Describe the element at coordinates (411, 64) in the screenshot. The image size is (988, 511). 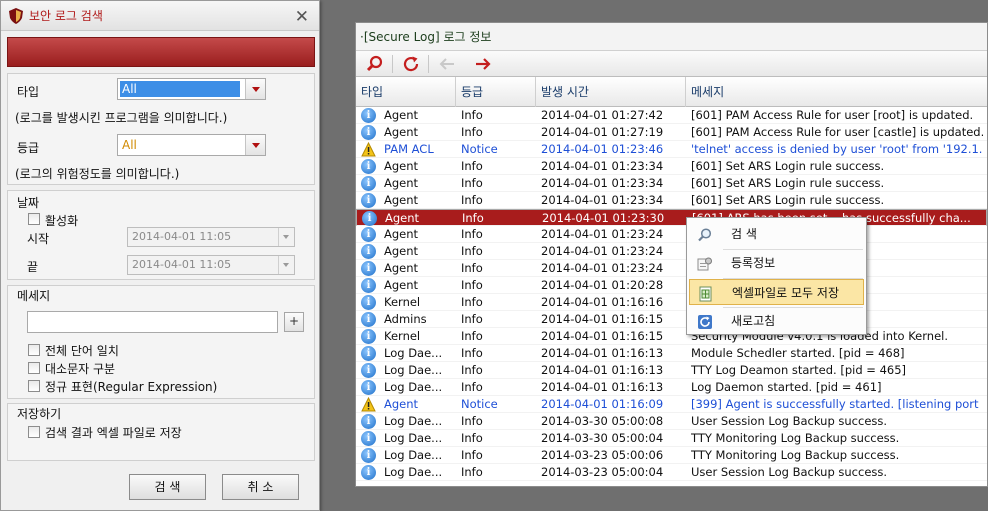
I see `refresh-icon` at that location.